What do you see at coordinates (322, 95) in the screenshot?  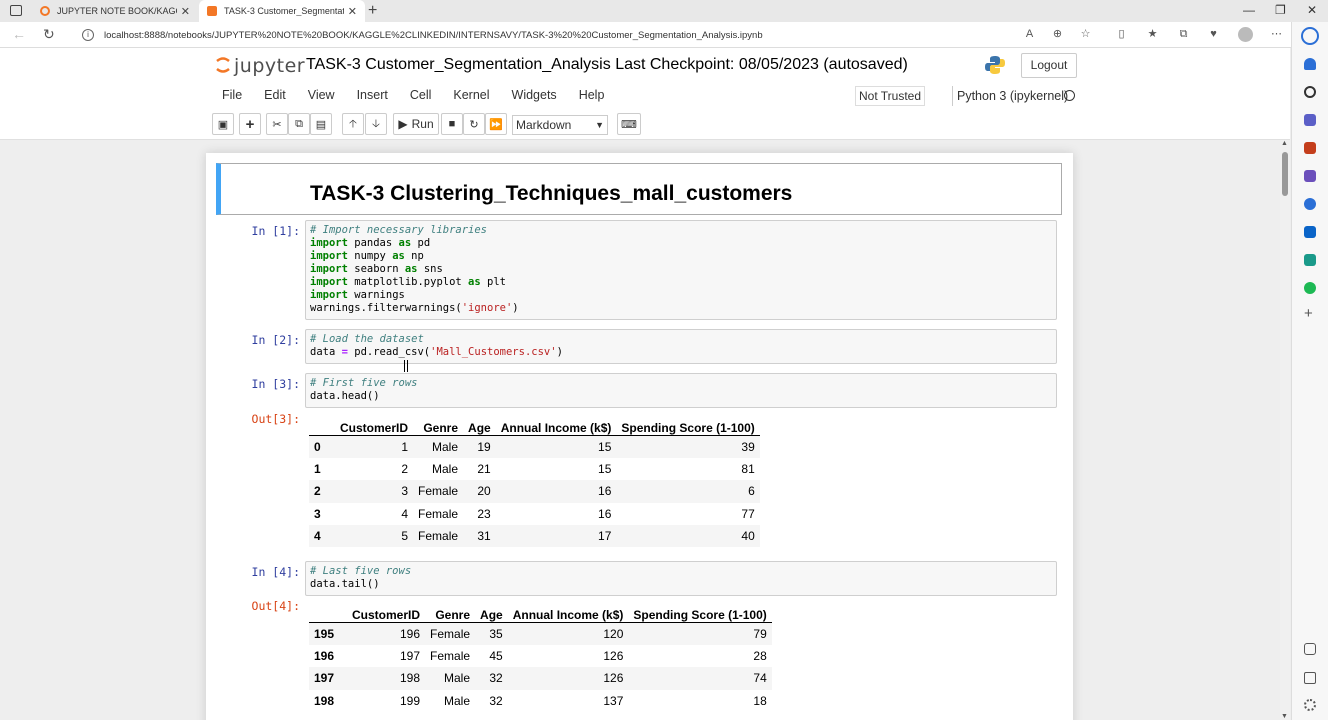 I see `menu-view: View` at bounding box center [322, 95].